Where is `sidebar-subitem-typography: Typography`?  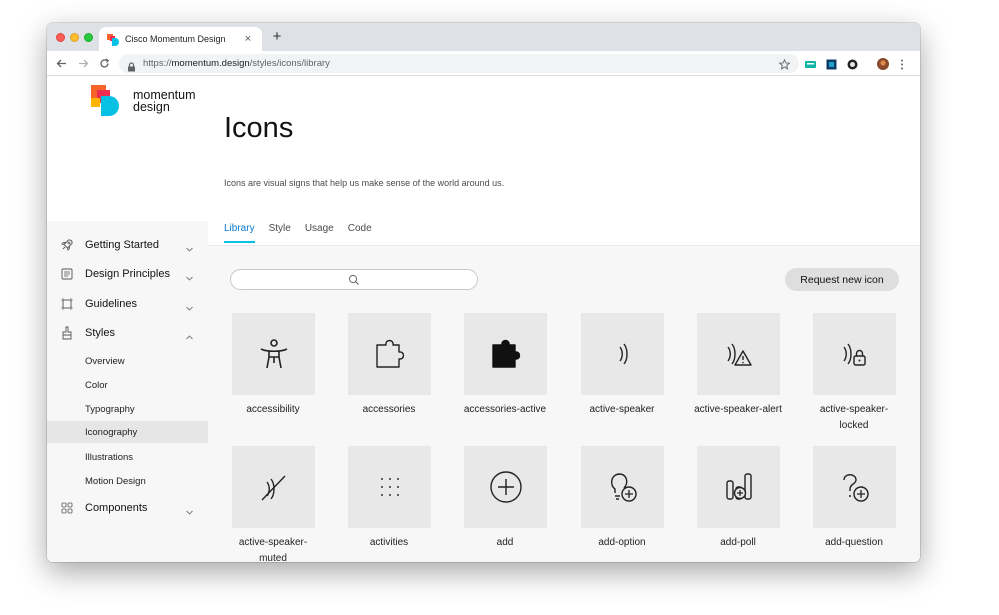 sidebar-subitem-typography: Typography is located at coordinates (127, 409).